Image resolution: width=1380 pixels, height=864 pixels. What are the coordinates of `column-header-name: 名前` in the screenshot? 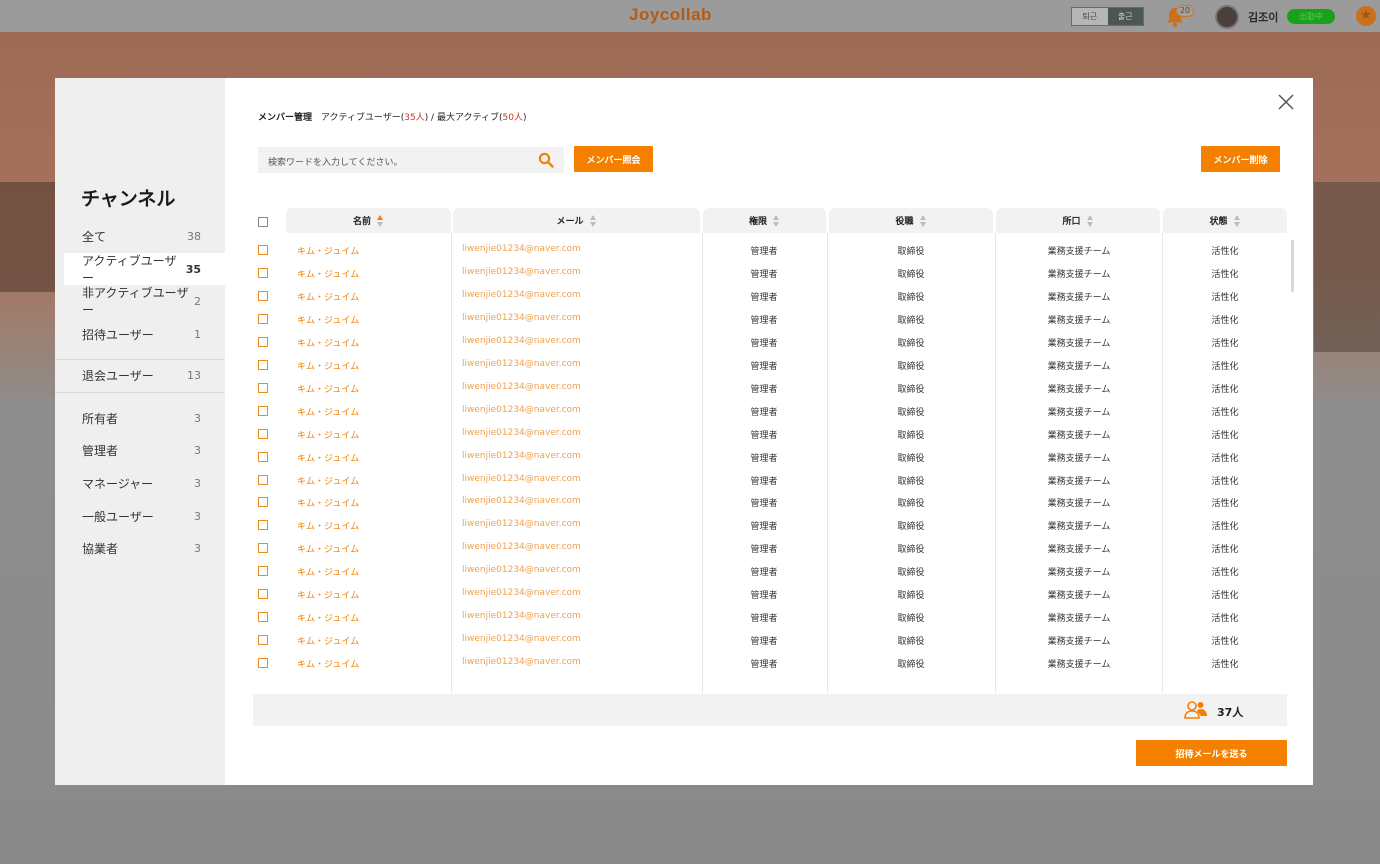 It's located at (368, 220).